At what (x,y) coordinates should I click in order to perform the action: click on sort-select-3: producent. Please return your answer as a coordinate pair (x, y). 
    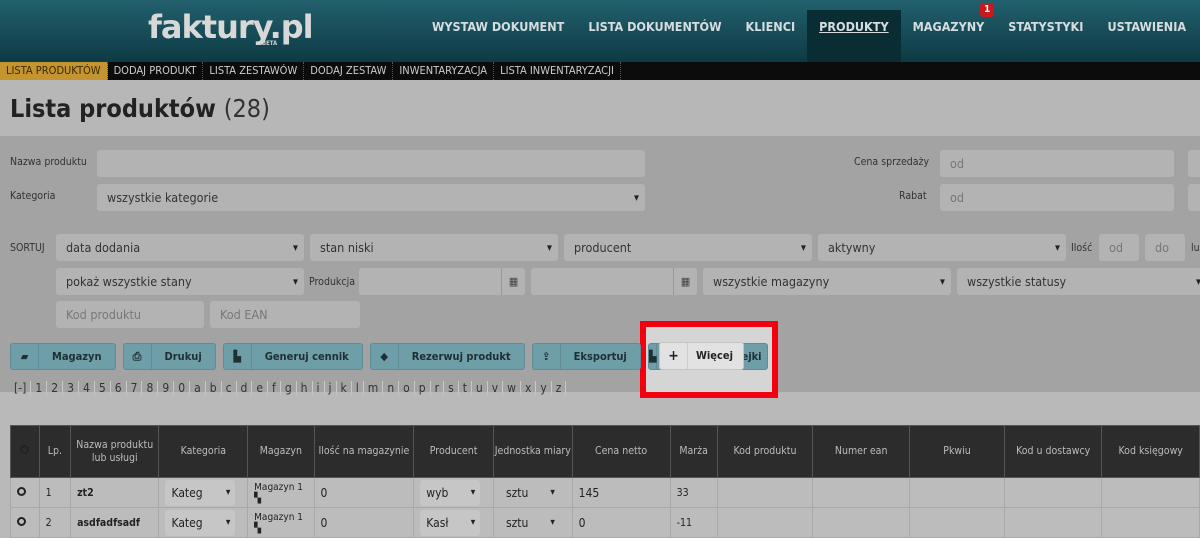
    Looking at the image, I should click on (688, 247).